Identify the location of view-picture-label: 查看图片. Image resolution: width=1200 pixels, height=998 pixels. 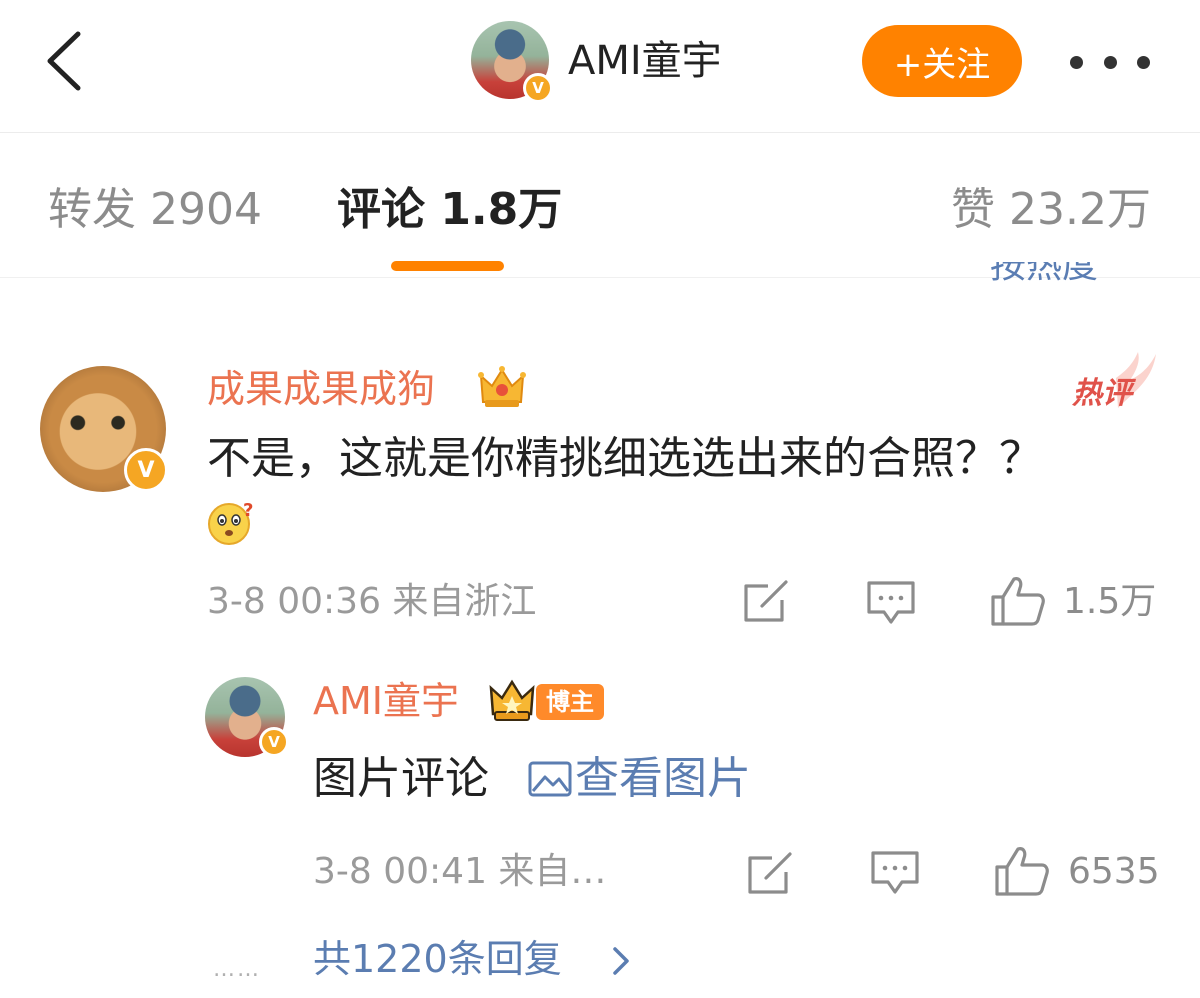
(663, 778).